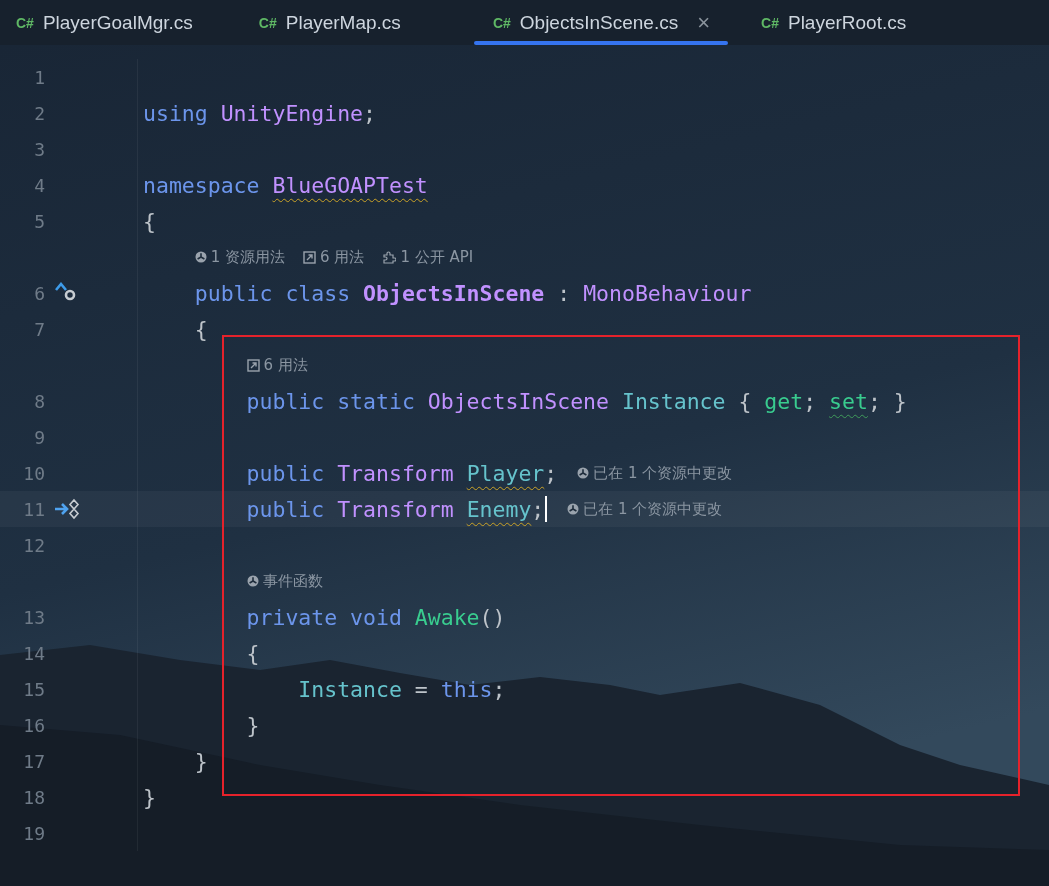  What do you see at coordinates (39, 149) in the screenshot?
I see `line-number: 3` at bounding box center [39, 149].